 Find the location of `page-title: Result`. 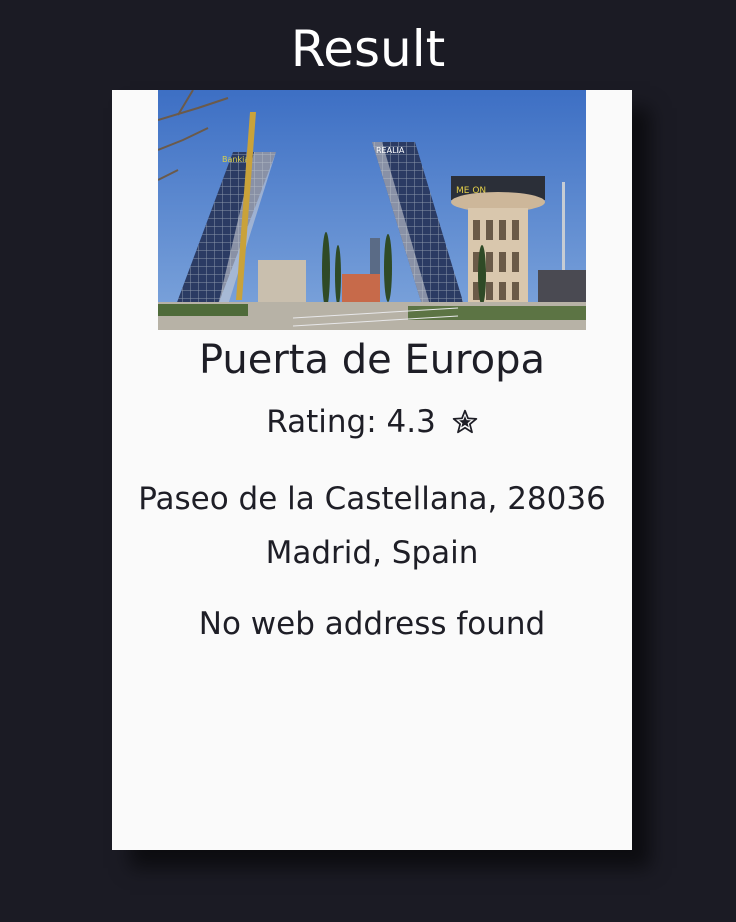

page-title: Result is located at coordinates (368, 49).